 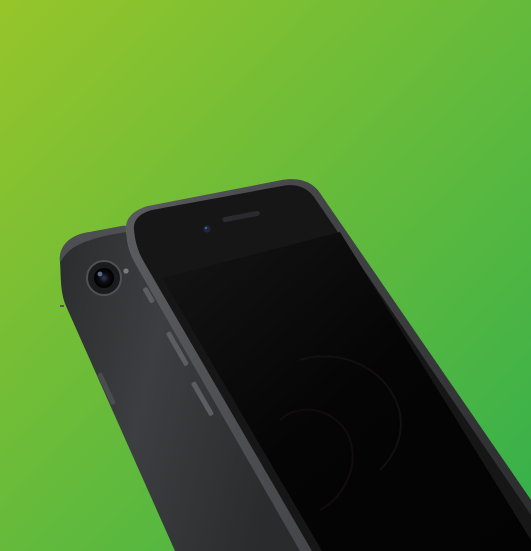 I want to click on rear-camera-lens, so click(x=104, y=278).